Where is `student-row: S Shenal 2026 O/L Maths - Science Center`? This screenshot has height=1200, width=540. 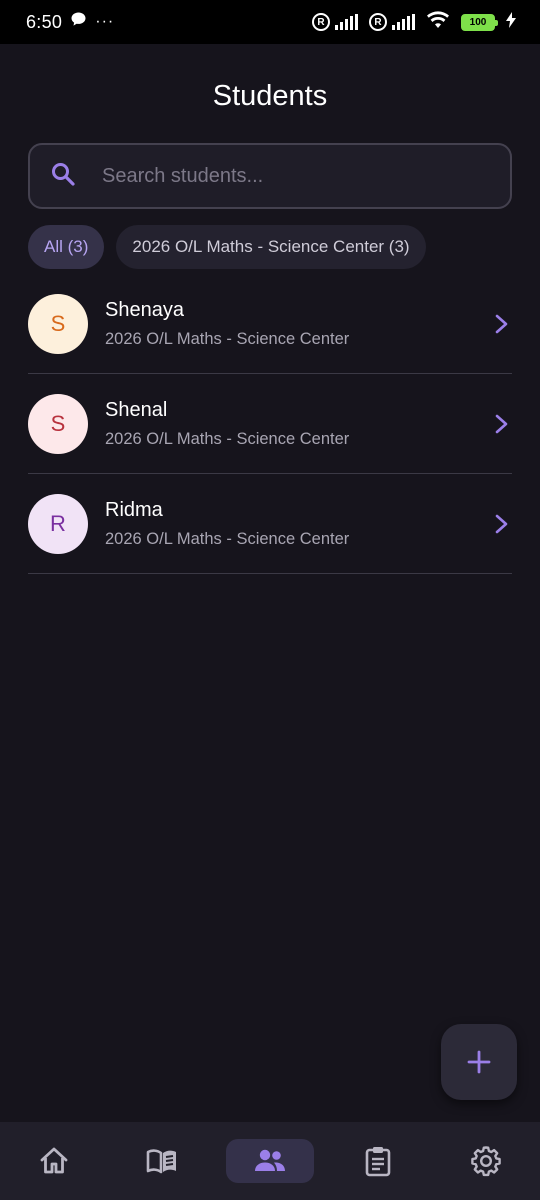
student-row: S Shenal 2026 O/L Maths - Science Center is located at coordinates (270, 424).